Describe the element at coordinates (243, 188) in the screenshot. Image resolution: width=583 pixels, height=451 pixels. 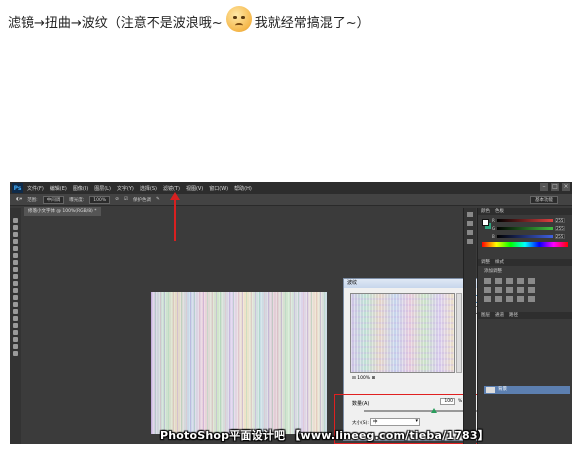
I see `menu-help: 帮助(H)` at that location.